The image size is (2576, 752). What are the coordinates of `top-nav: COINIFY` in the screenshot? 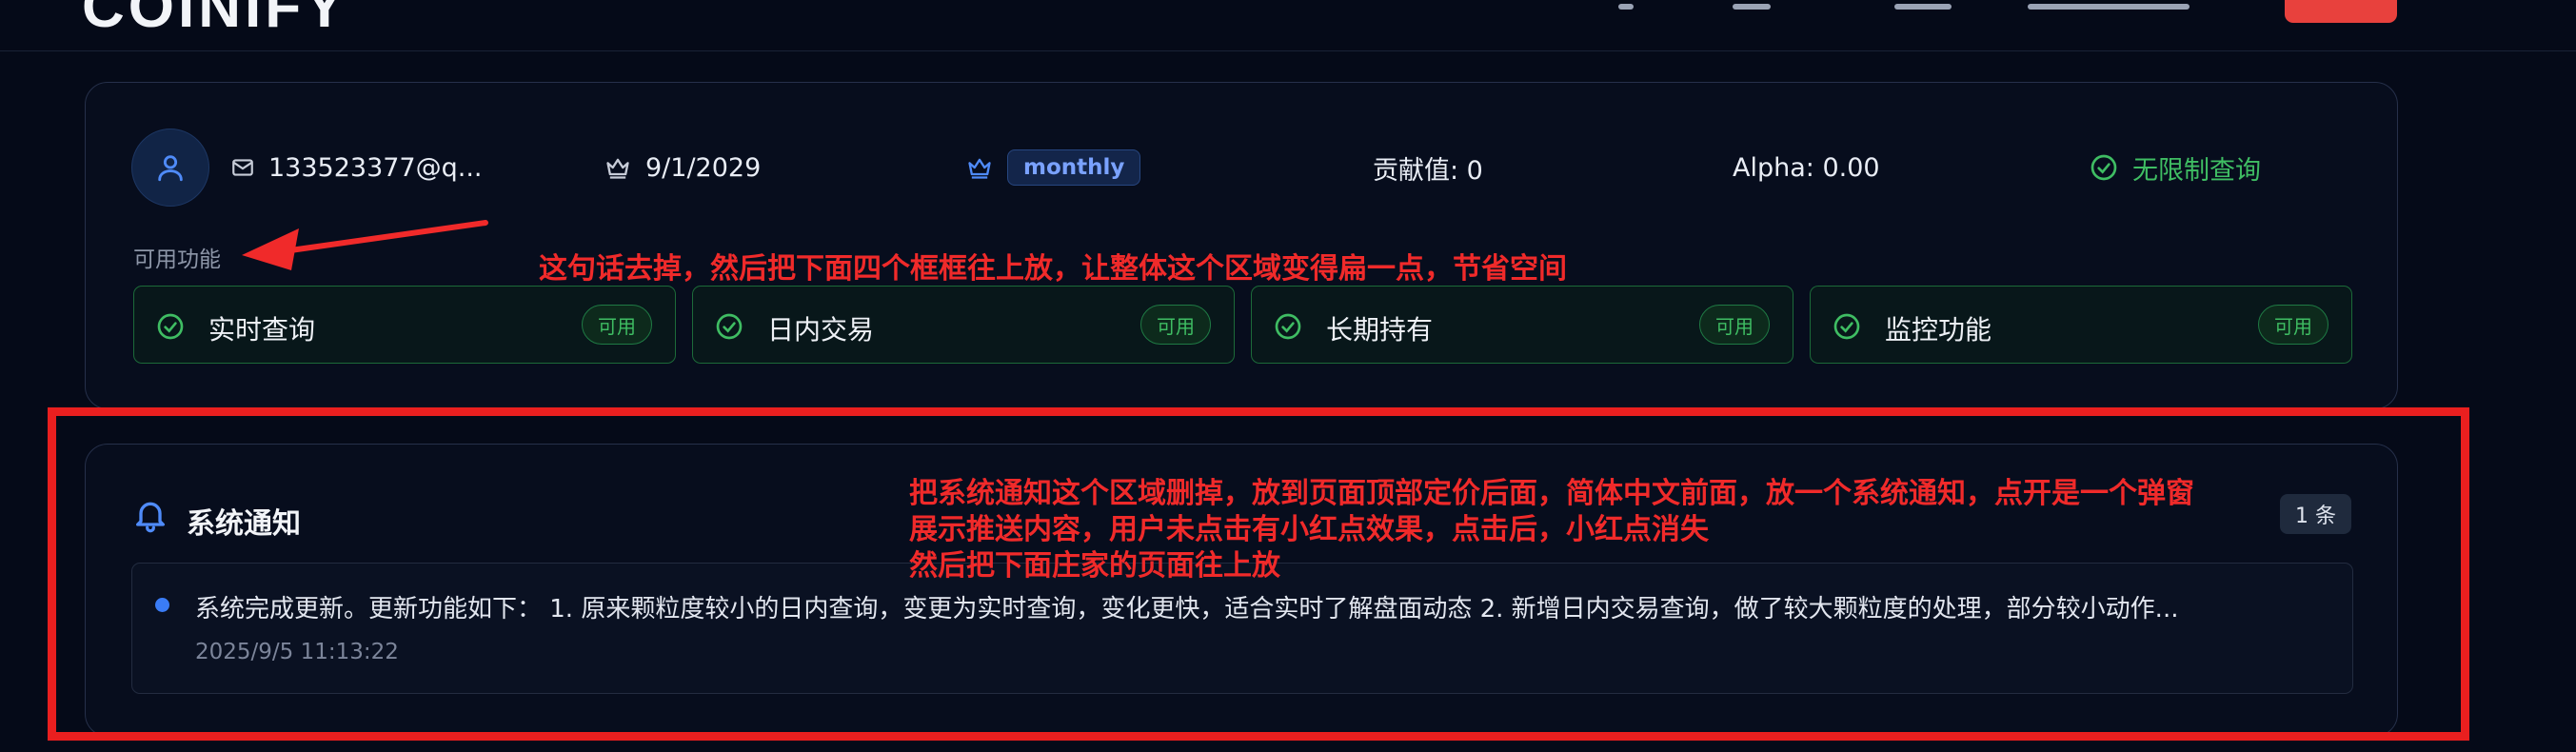 It's located at (1288, 25).